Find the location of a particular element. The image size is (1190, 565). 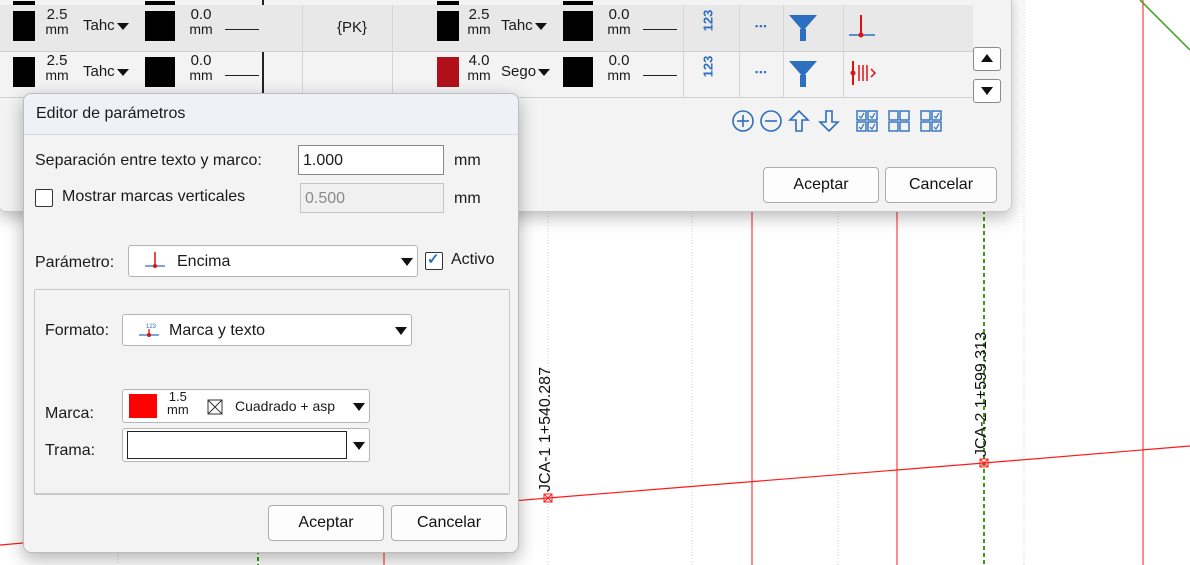

scroll-down-button is located at coordinates (987, 91).